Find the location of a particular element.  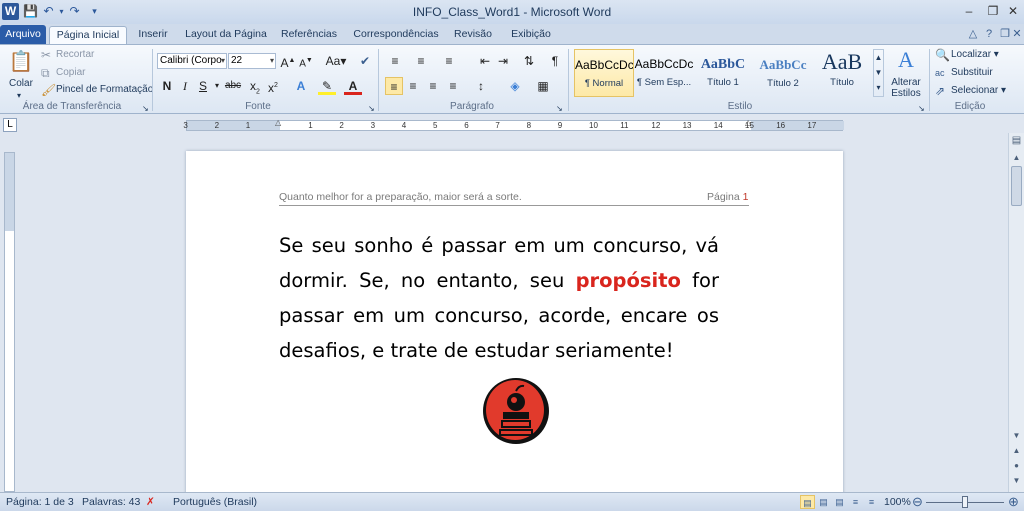

styles-gallery-scroll: ▲ ▼ ▾ is located at coordinates (878, 73).